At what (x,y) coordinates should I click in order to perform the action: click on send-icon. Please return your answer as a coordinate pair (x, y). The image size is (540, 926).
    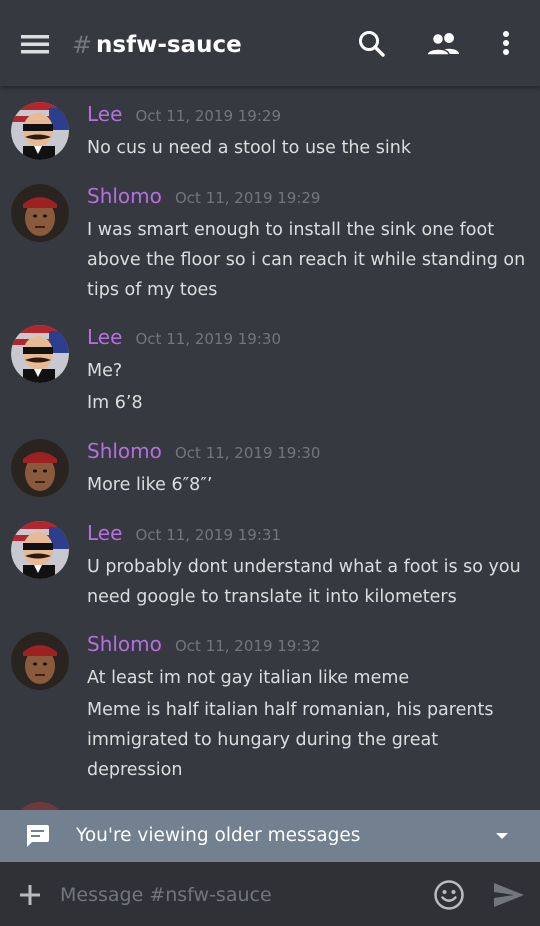
    Looking at the image, I should click on (509, 895).